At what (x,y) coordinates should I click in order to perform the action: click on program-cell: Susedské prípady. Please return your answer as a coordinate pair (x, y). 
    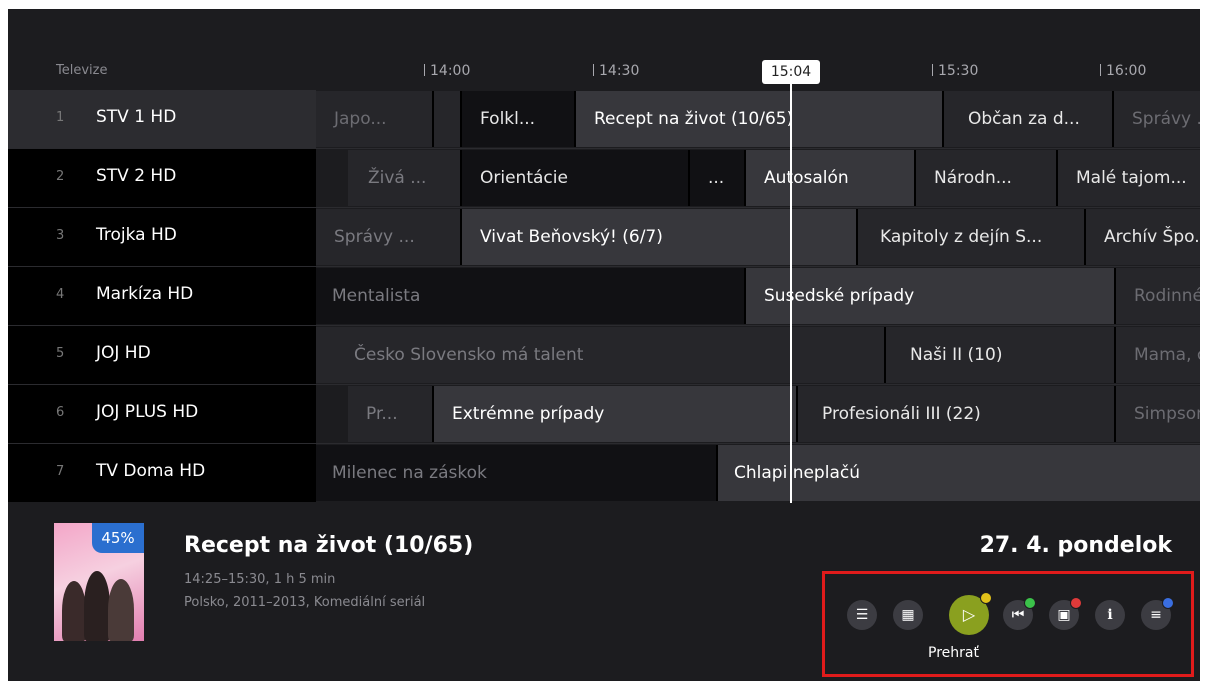
    Looking at the image, I should click on (931, 296).